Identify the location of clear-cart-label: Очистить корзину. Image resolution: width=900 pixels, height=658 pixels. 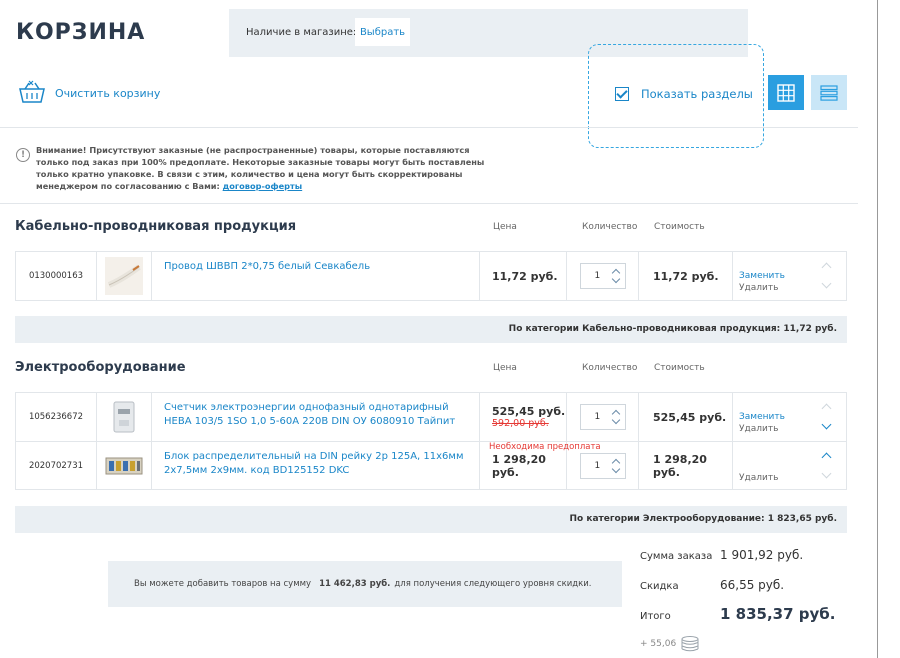
(108, 93).